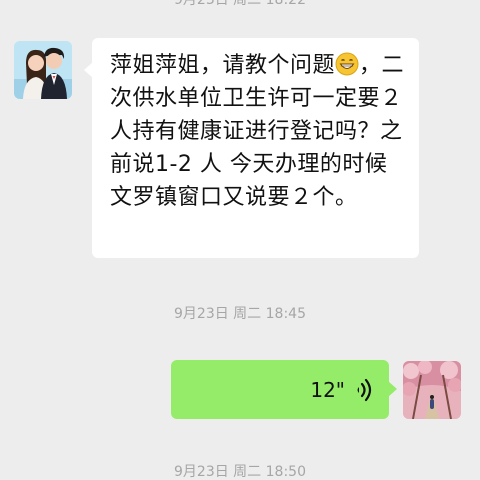 The height and width of the screenshot is (480, 480). I want to click on contact-avatar, so click(43, 70).